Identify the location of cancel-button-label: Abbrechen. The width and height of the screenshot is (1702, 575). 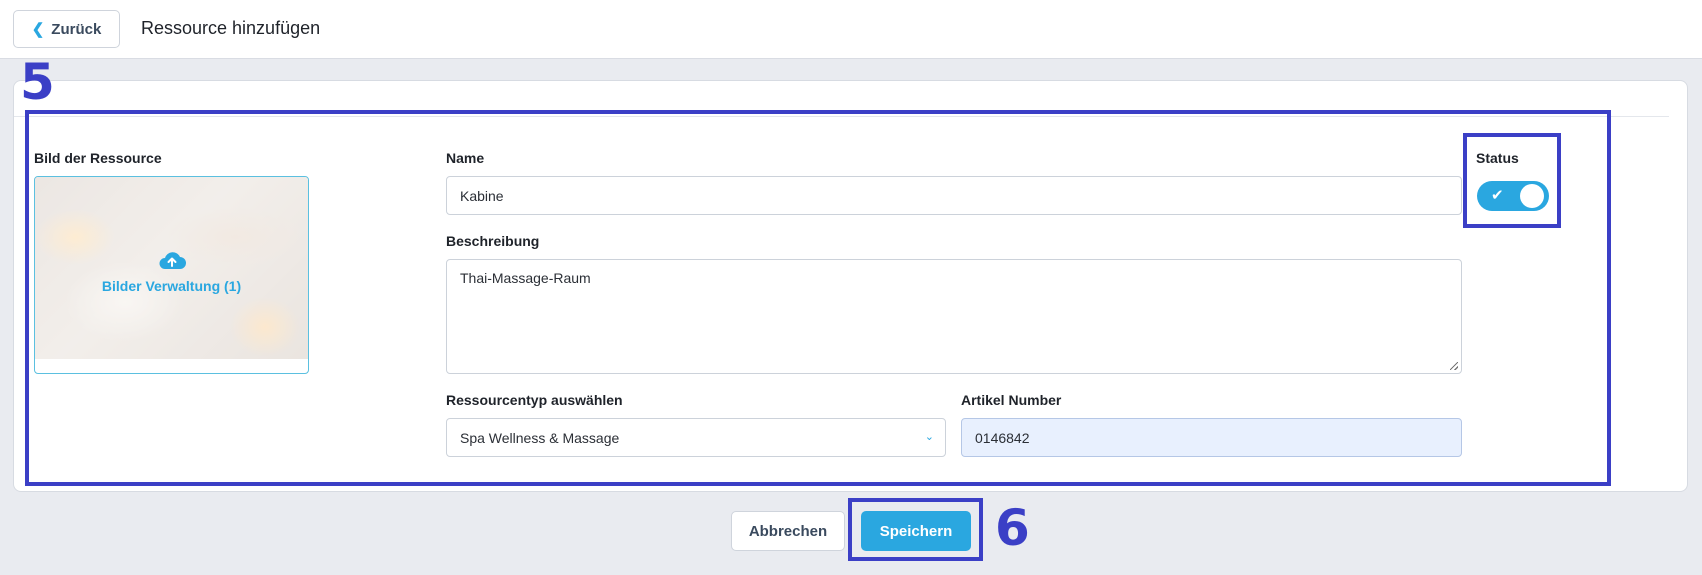
(788, 531).